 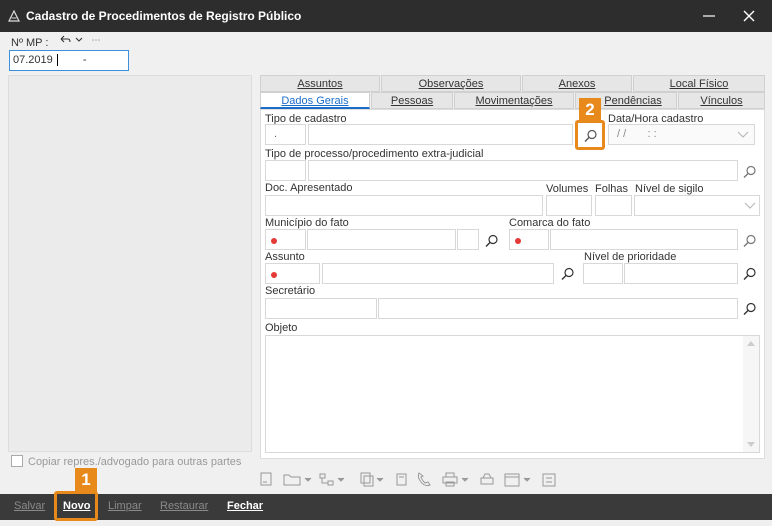 I want to click on nivel-sigilo-label: Nível de sigilo, so click(x=669, y=189).